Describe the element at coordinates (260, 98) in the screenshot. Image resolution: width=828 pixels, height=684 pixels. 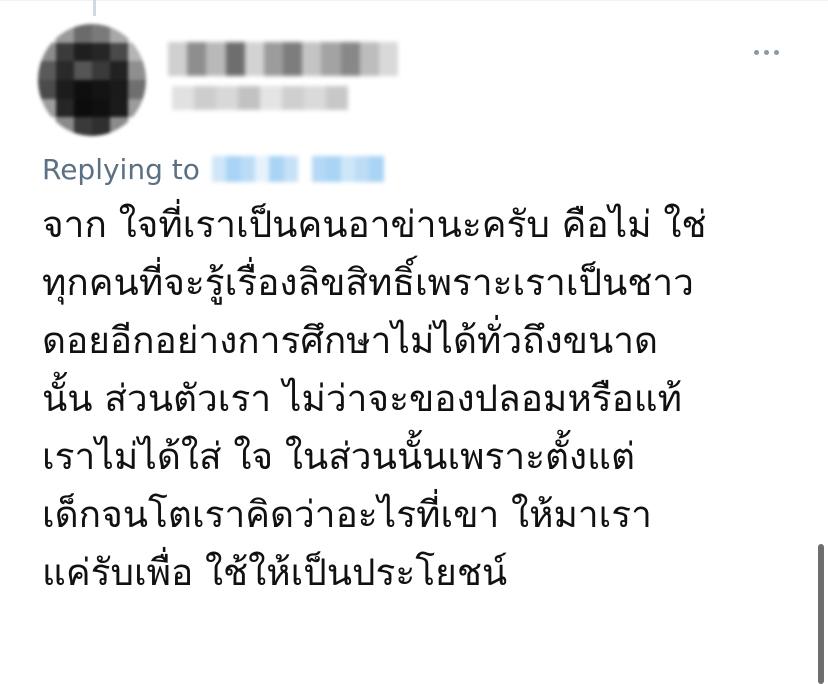
I see `author-handle-blurred` at that location.